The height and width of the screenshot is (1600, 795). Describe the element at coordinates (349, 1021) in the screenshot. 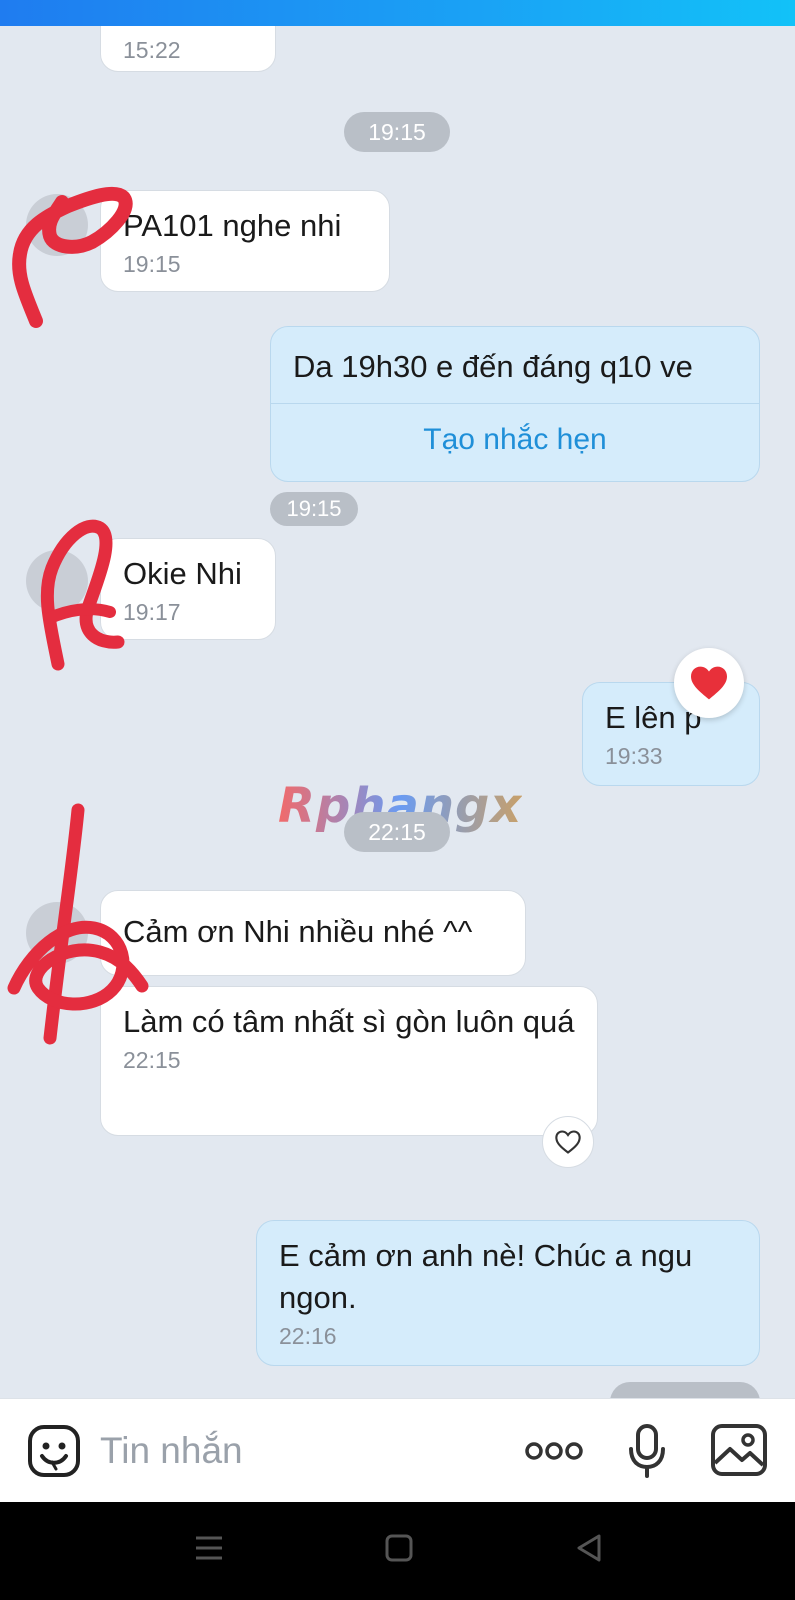

I see `message-text: Làm có tâm nhất sì gòn luôn quá` at that location.